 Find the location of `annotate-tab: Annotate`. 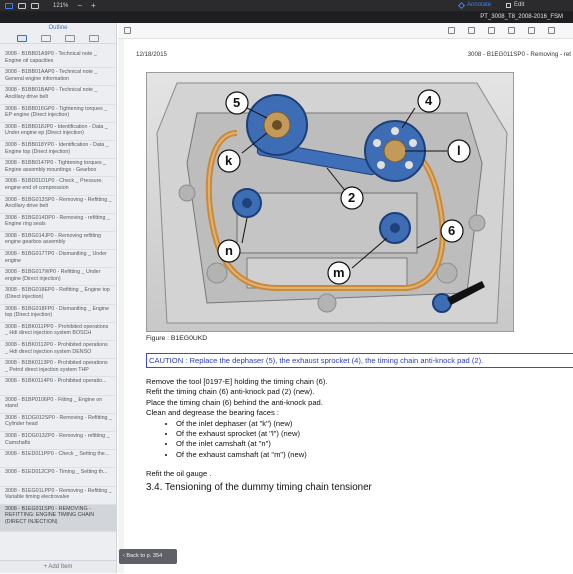

annotate-tab: Annotate is located at coordinates (479, 5).